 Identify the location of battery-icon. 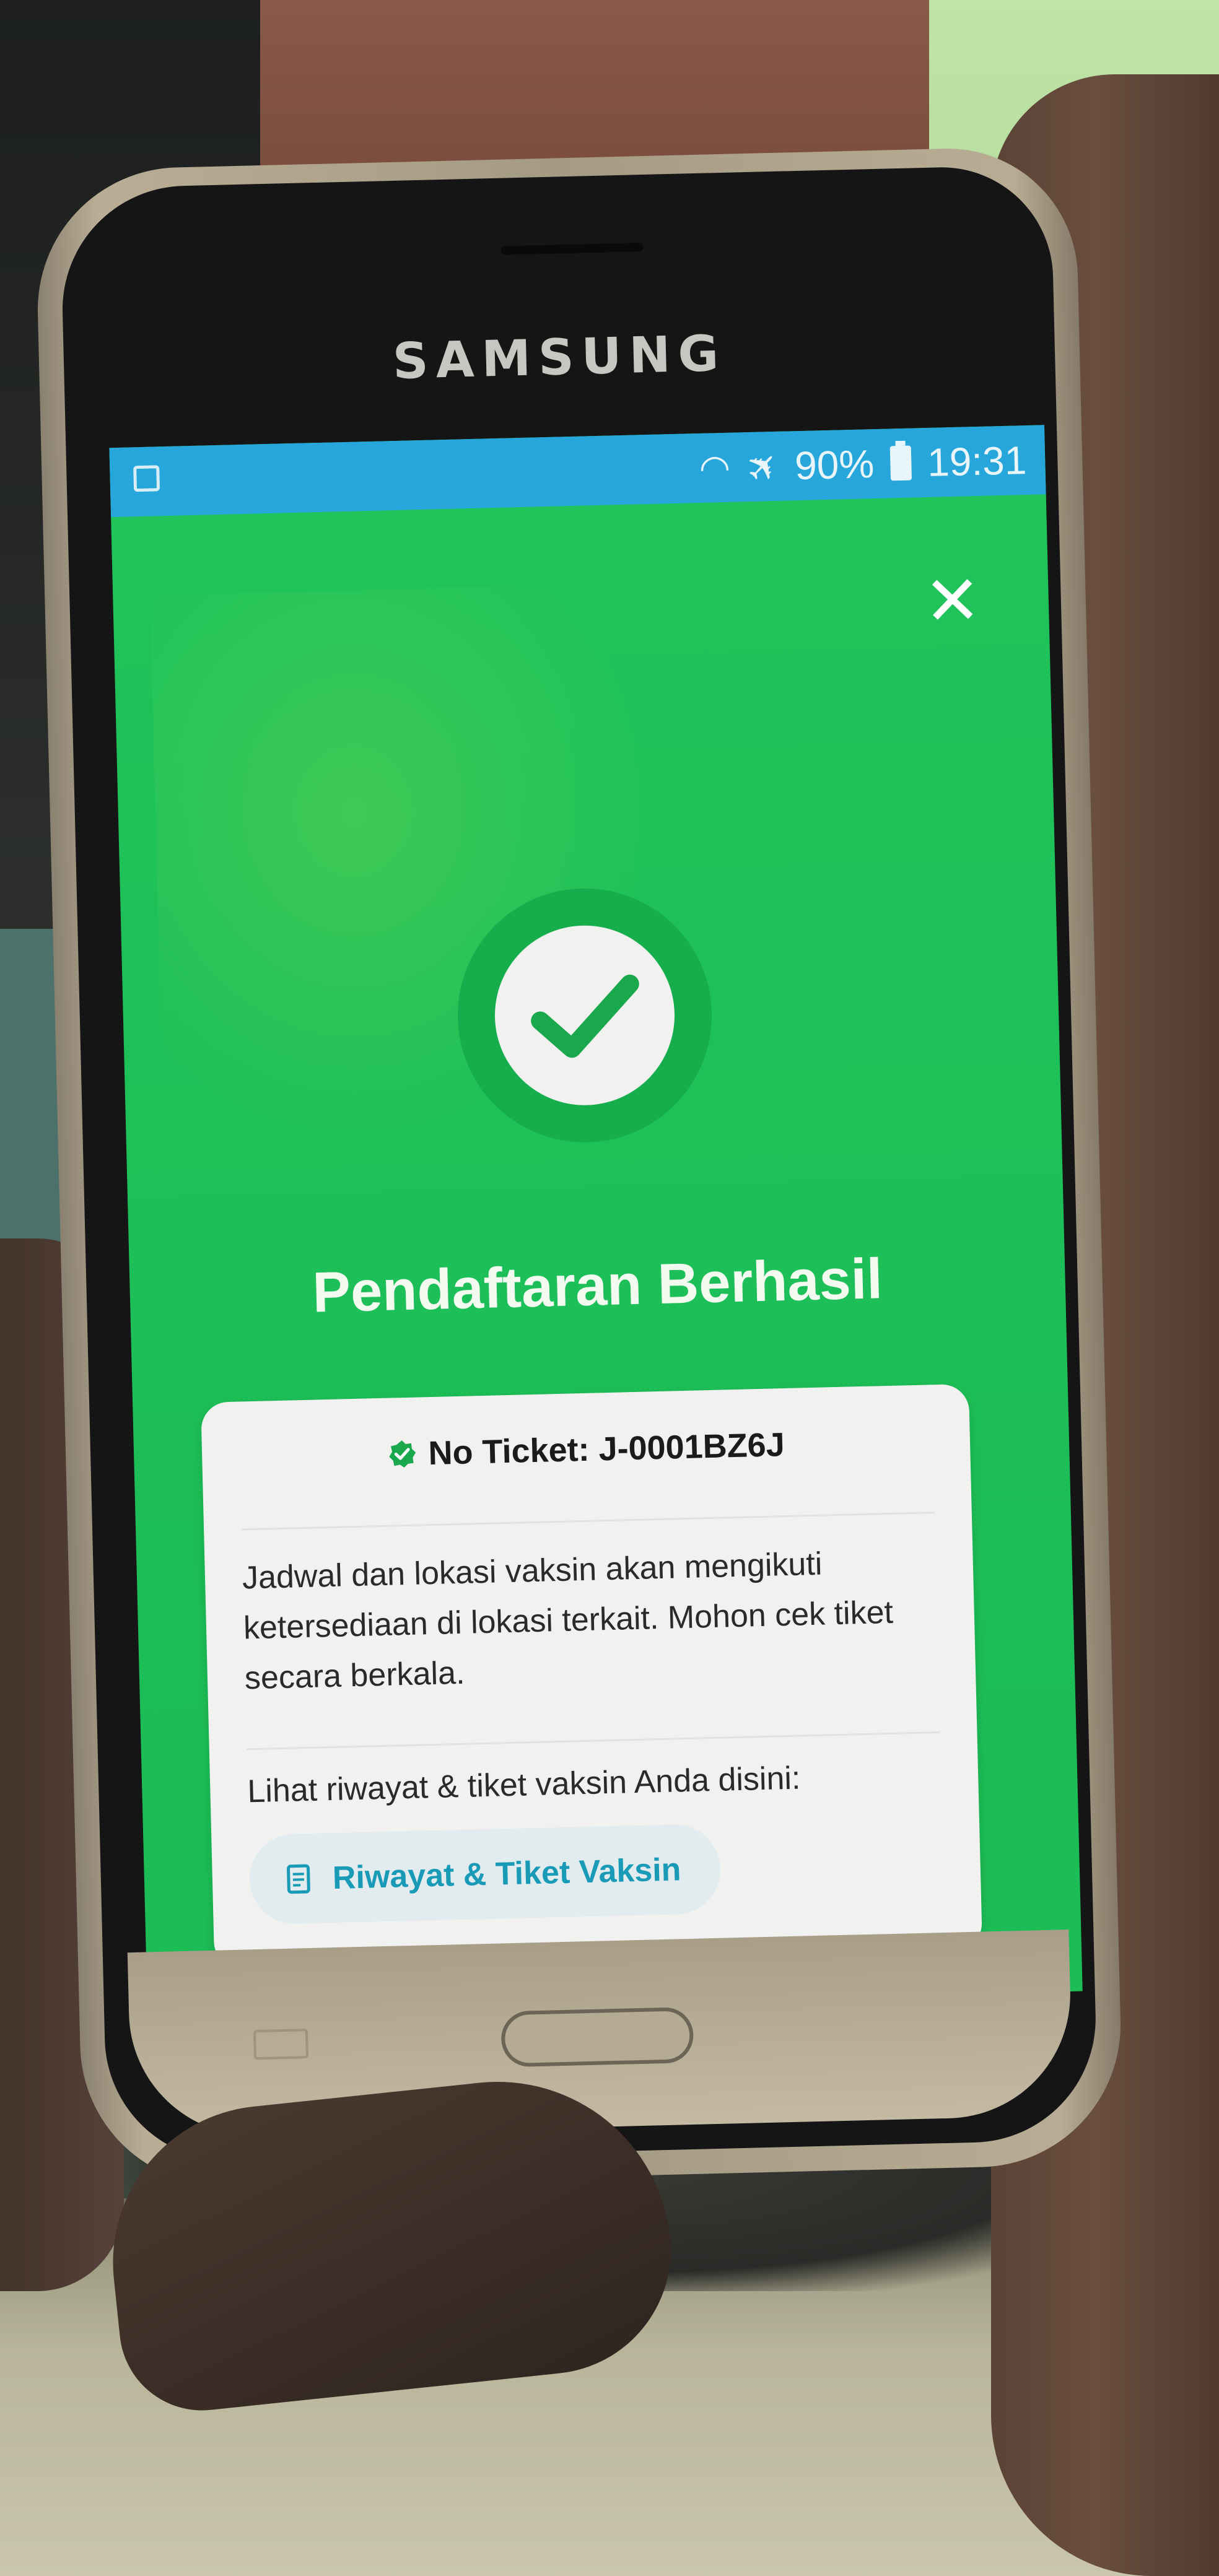
(900, 463).